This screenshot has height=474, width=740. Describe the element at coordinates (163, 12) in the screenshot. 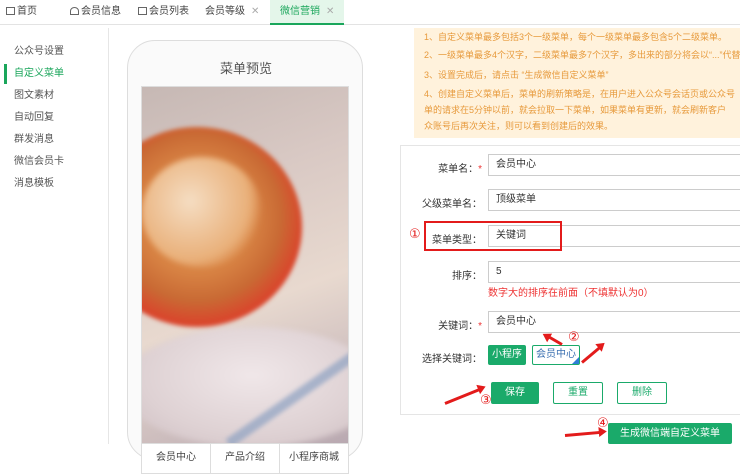

I see `tab-member-list: 会员列表` at that location.